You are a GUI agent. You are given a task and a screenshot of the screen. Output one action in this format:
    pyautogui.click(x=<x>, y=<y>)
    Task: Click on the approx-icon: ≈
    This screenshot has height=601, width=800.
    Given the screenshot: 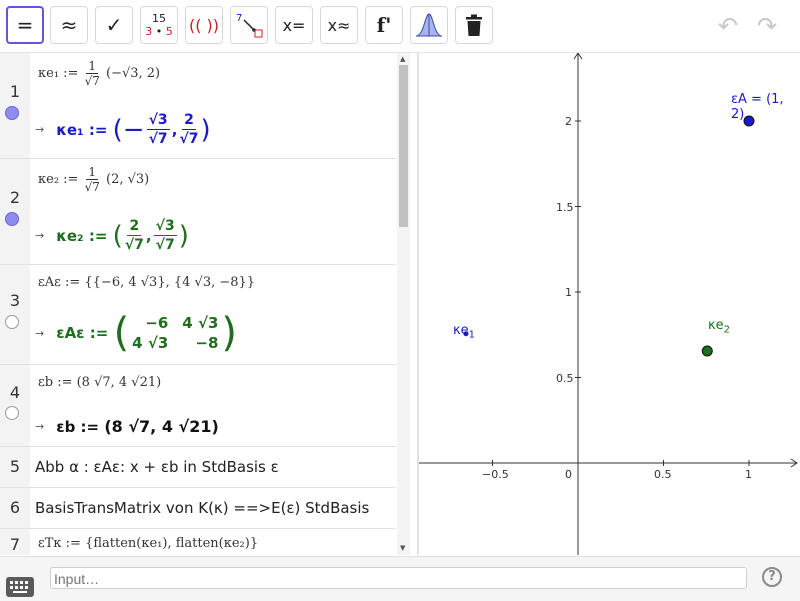 What is the action you would take?
    pyautogui.click(x=69, y=25)
    